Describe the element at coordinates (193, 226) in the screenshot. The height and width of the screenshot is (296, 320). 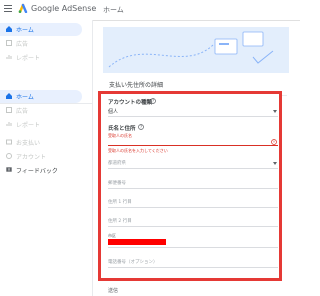
I see `address-line2-underline` at that location.